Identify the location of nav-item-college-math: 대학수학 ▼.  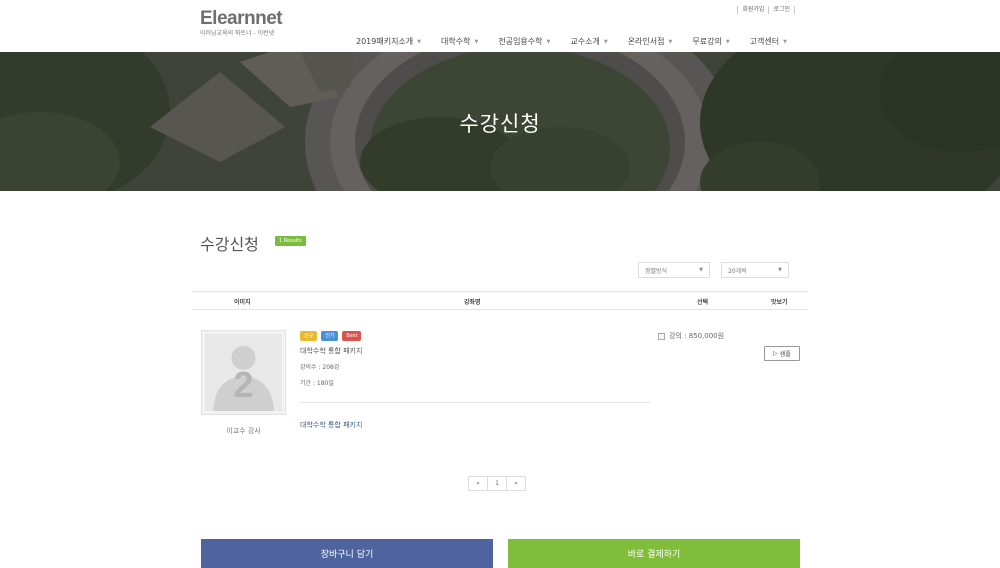
(459, 41).